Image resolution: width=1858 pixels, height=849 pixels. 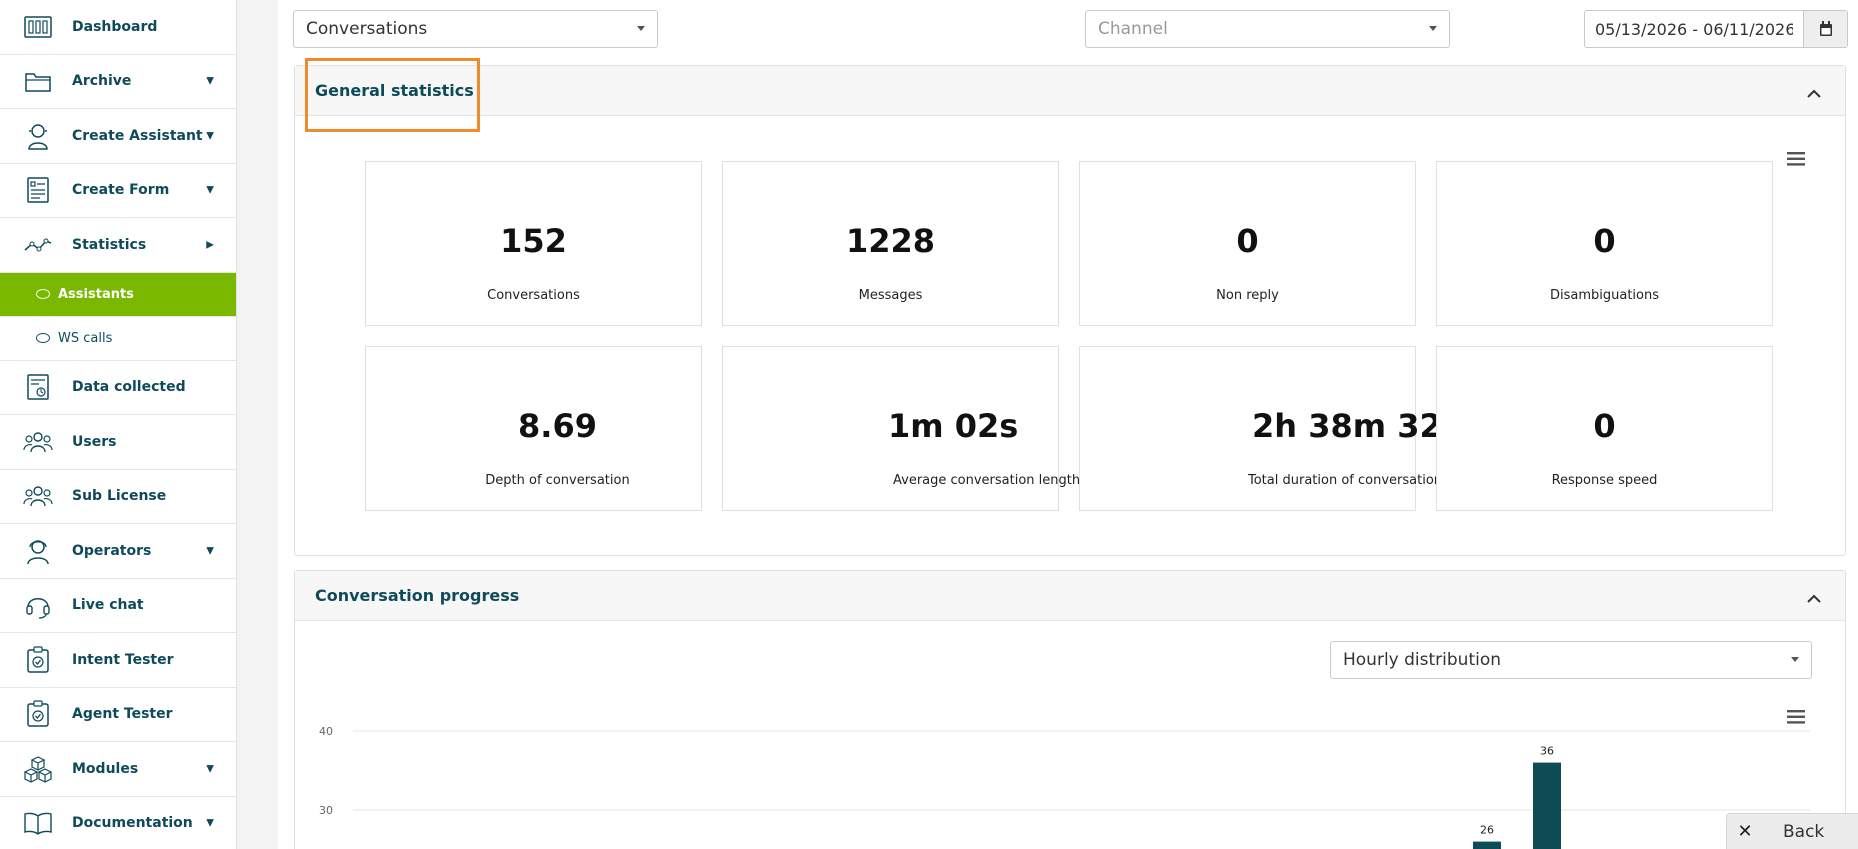 I want to click on sidebar-item-modules: Modules ▼, so click(x=118, y=769).